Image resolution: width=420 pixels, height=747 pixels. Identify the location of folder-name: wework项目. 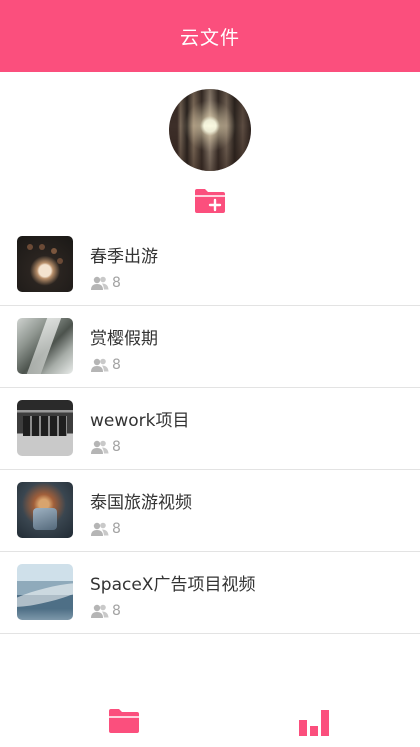
(140, 421).